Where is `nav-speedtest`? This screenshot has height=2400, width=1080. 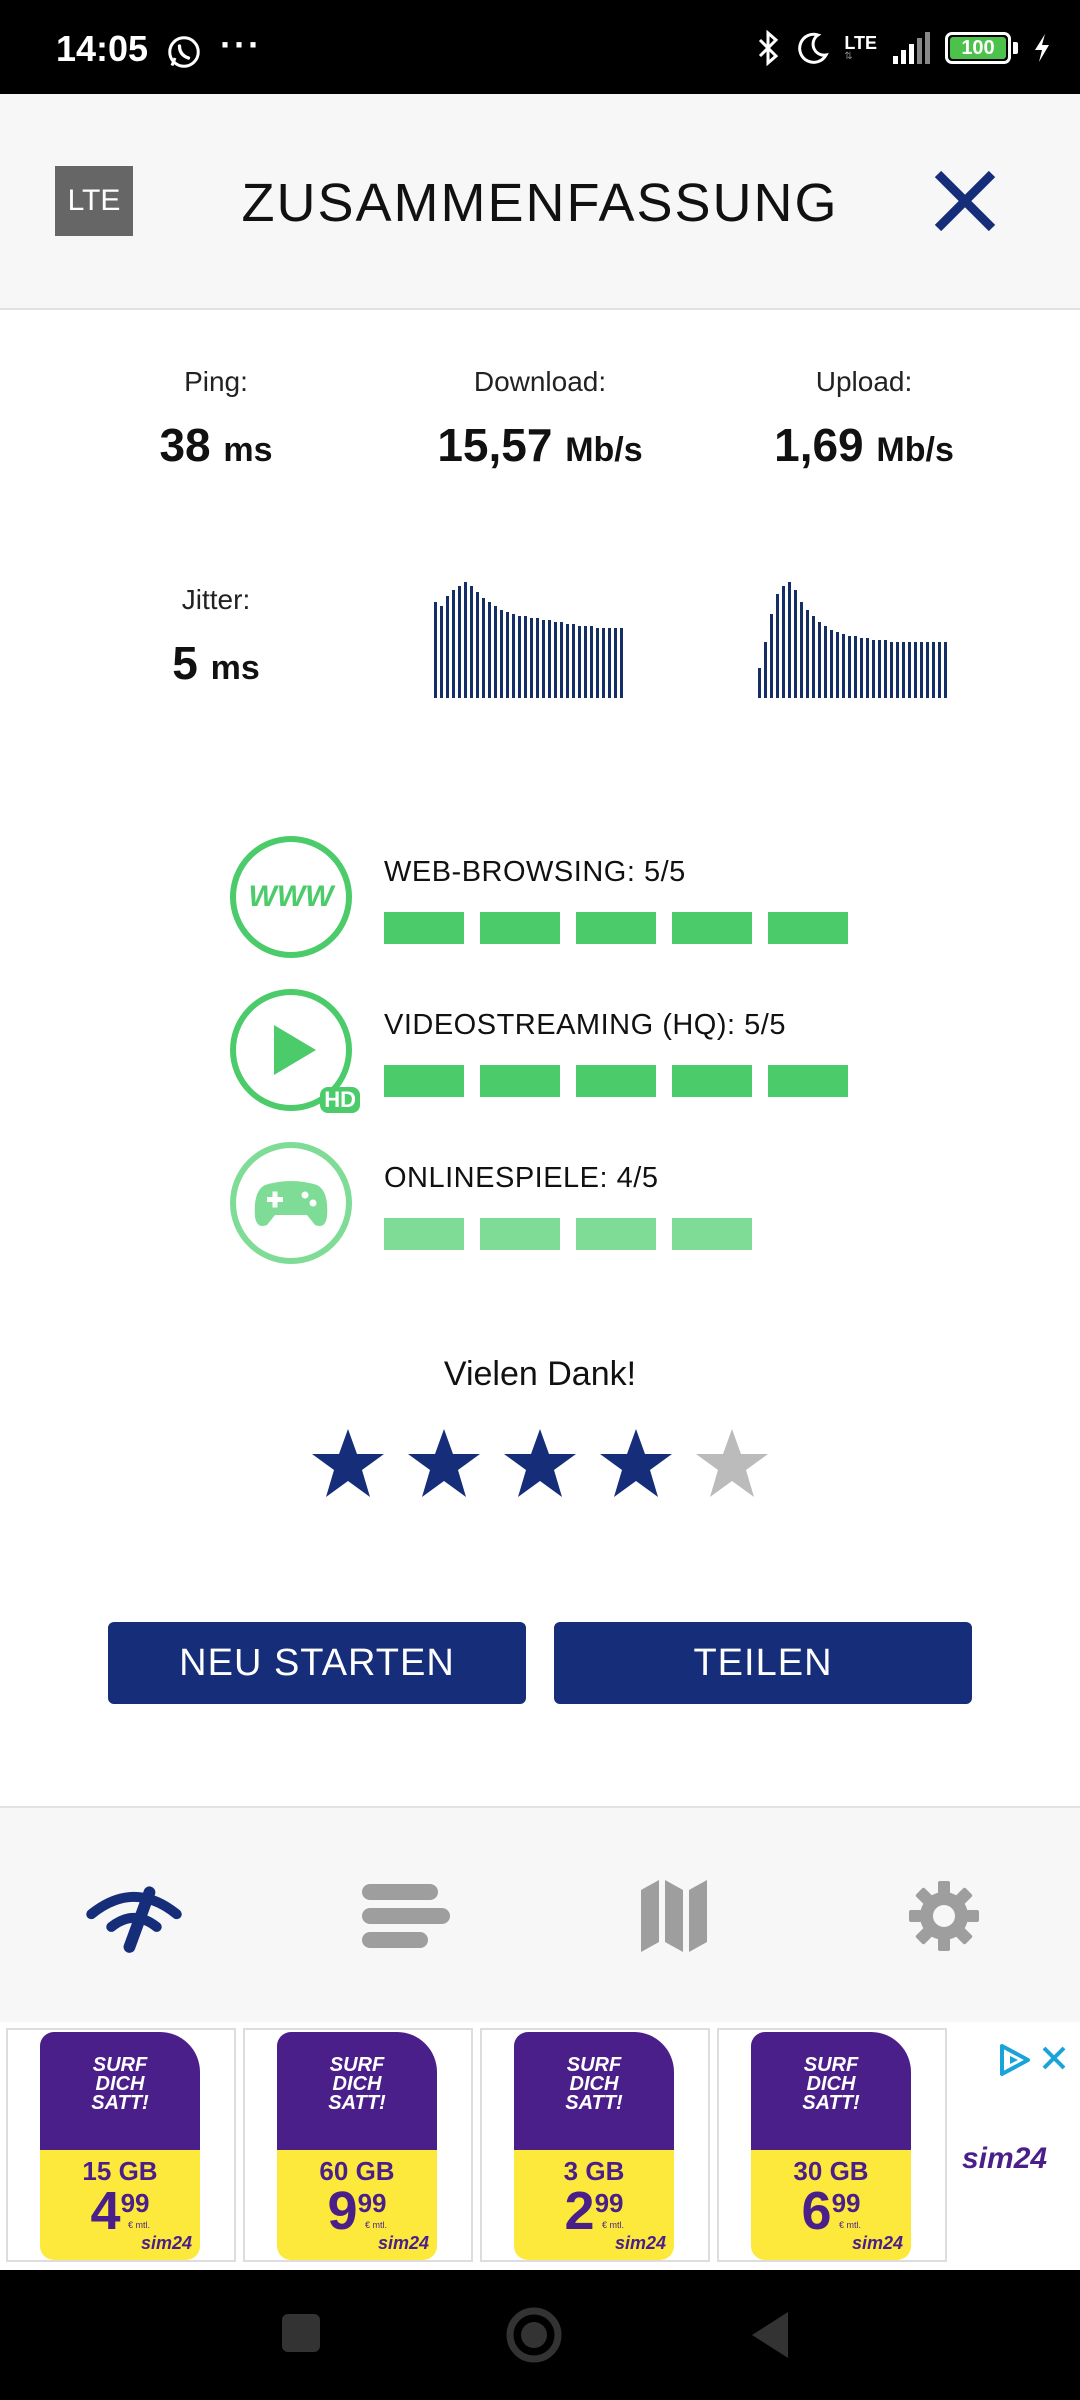
nav-speedtest is located at coordinates (134, 1916).